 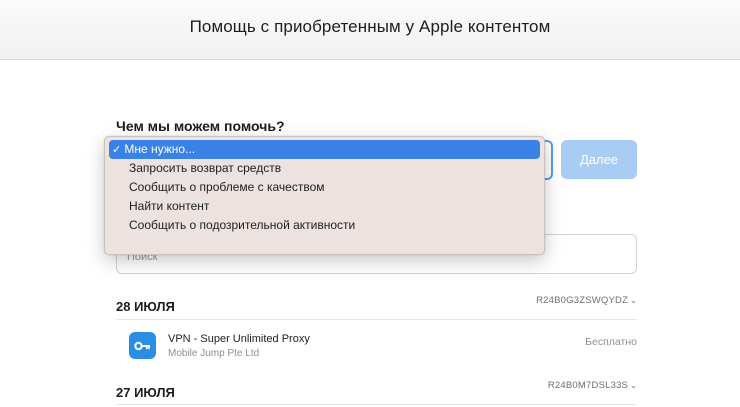 What do you see at coordinates (324, 225) in the screenshot?
I see `dropdown-option-suspicious-activity: Сообщить о подозрительной активности` at bounding box center [324, 225].